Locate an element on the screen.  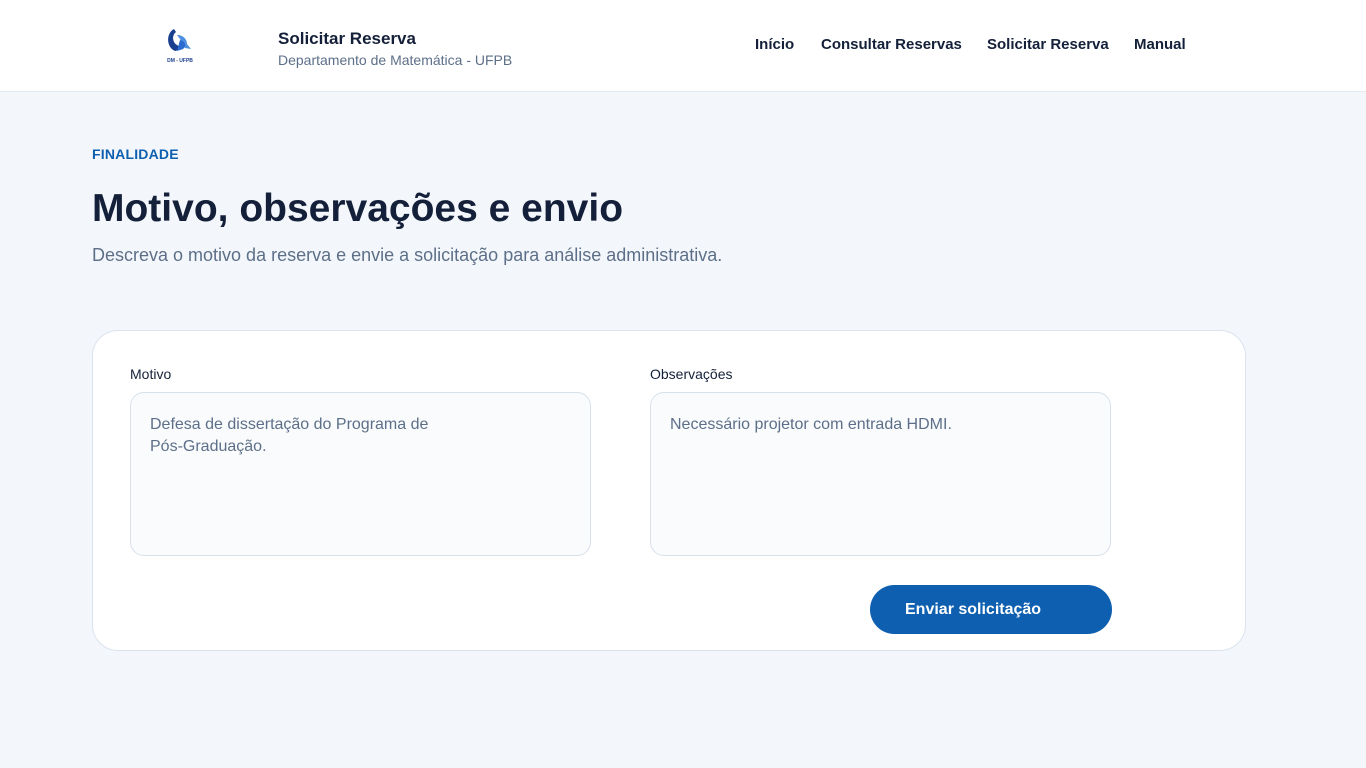
header-title: Solicitar Reserva is located at coordinates (347, 38).